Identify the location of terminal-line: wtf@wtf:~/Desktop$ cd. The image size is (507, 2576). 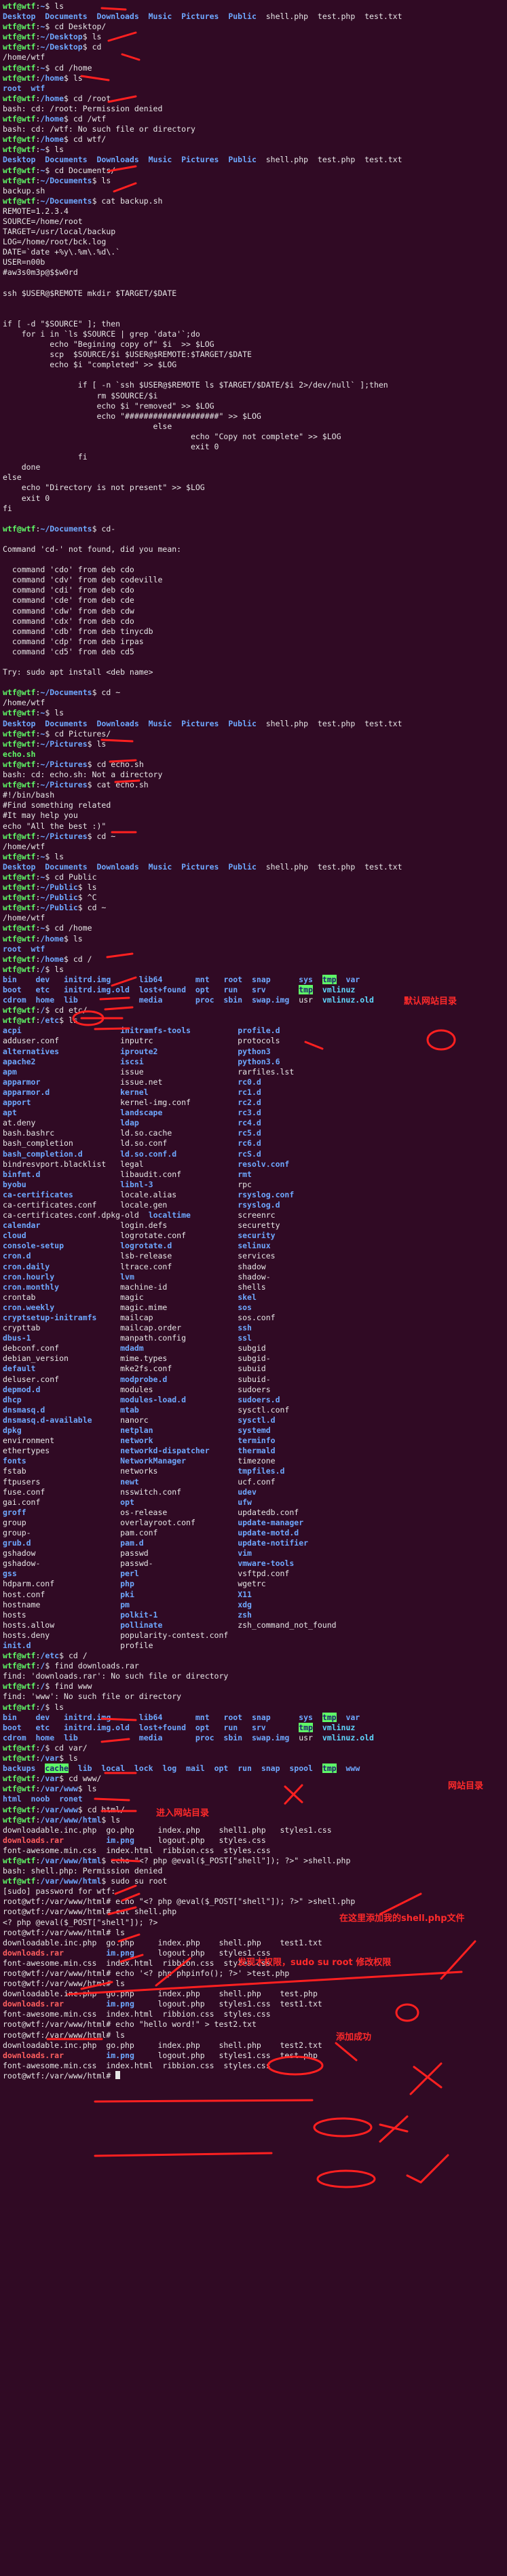
(253, 47).